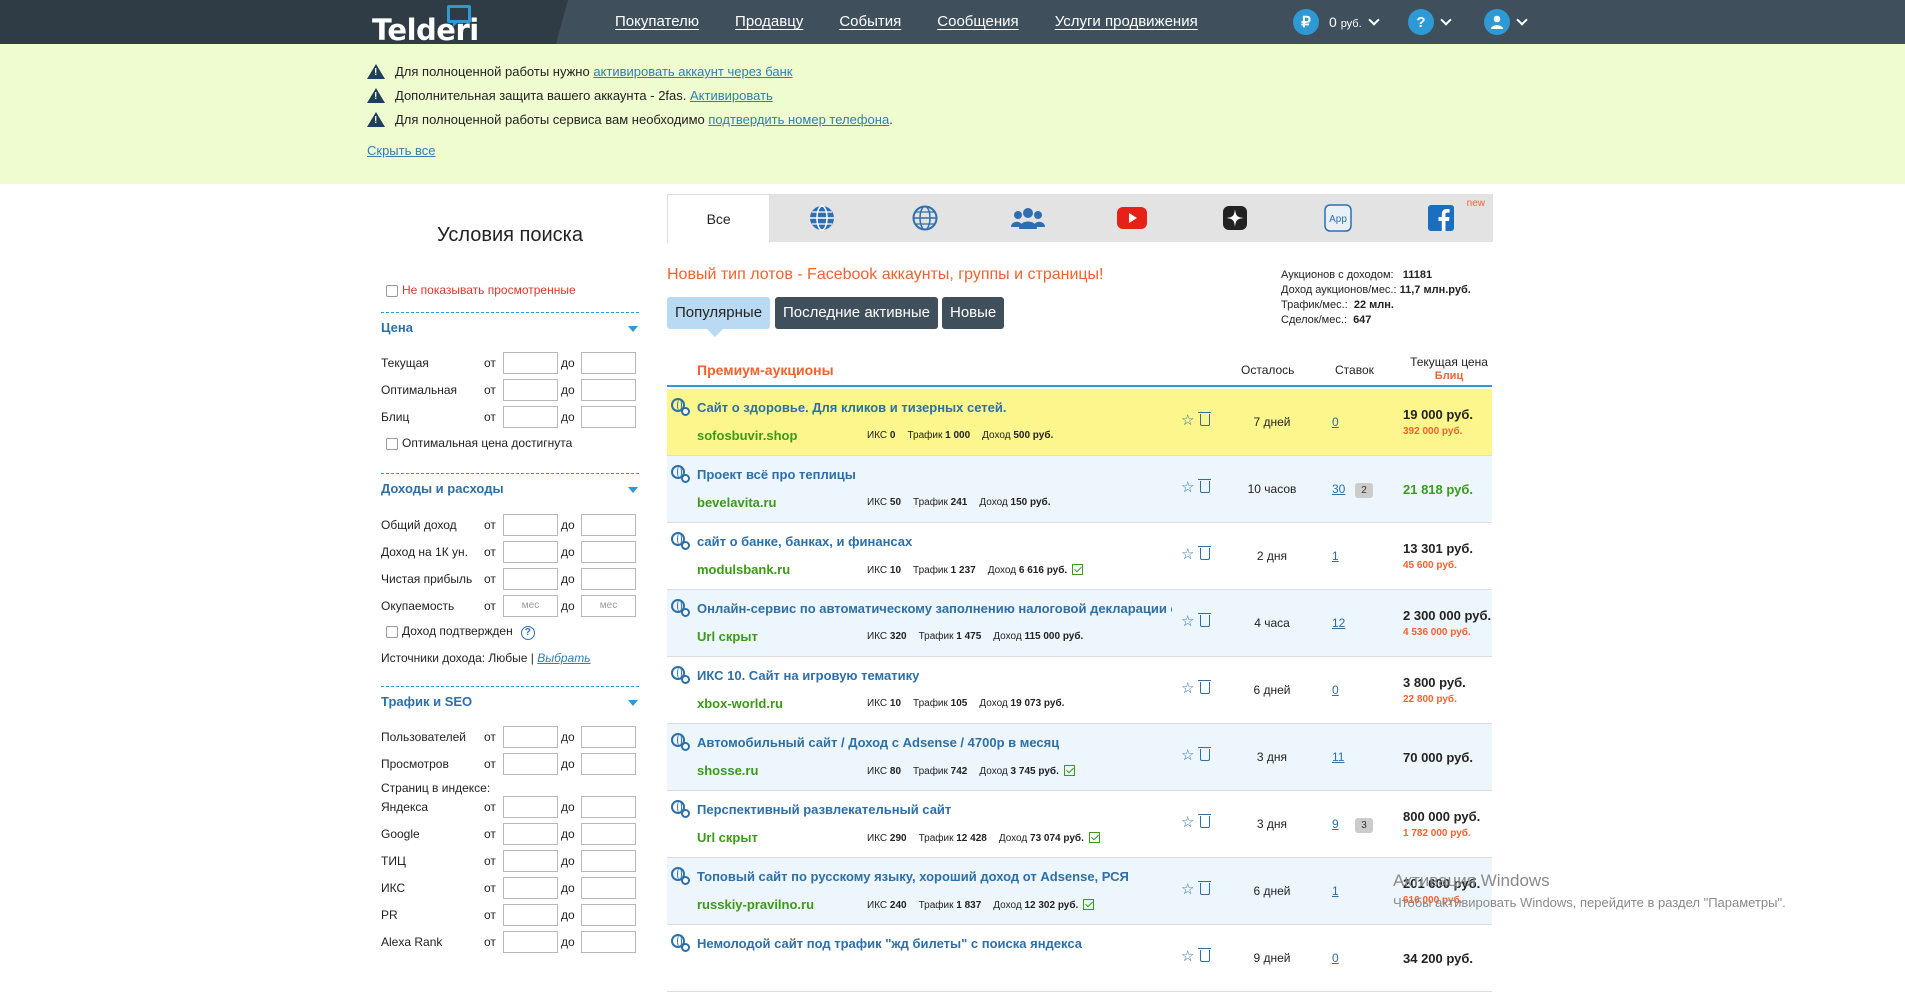  Describe the element at coordinates (1441, 218) in the screenshot. I see `tab-facebook: new` at that location.